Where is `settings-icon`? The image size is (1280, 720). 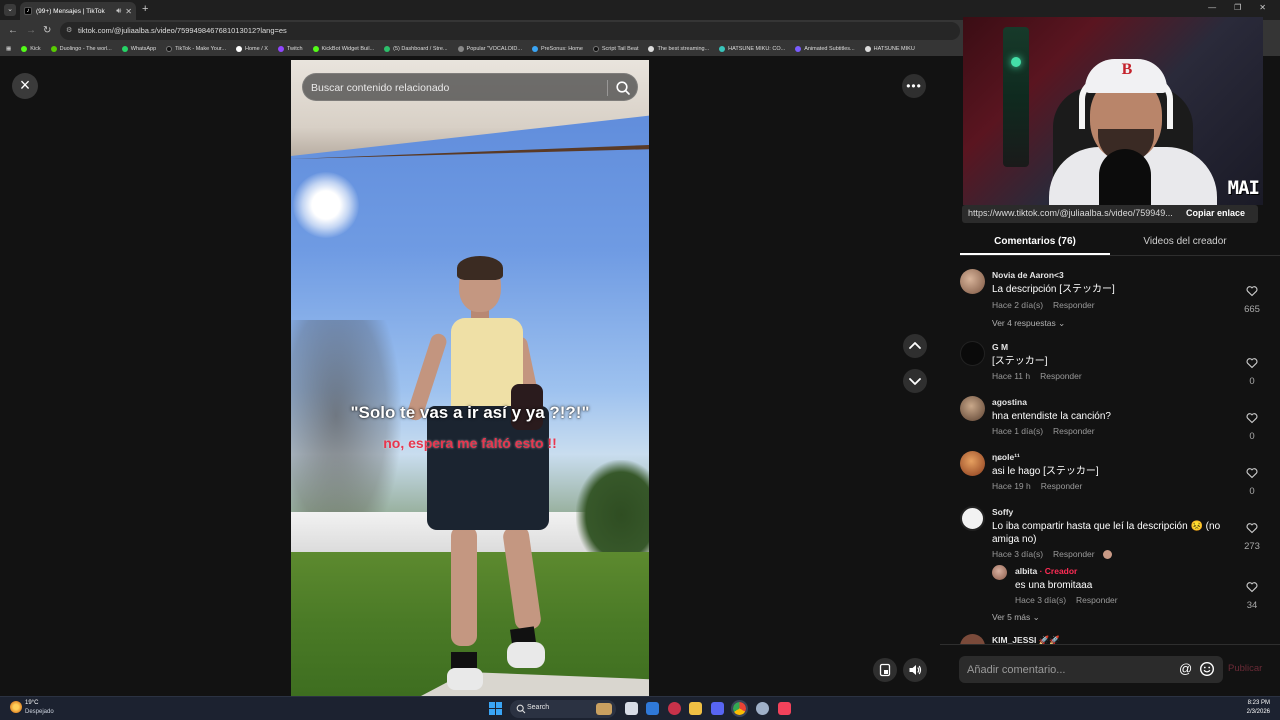 settings-icon is located at coordinates (762, 708).